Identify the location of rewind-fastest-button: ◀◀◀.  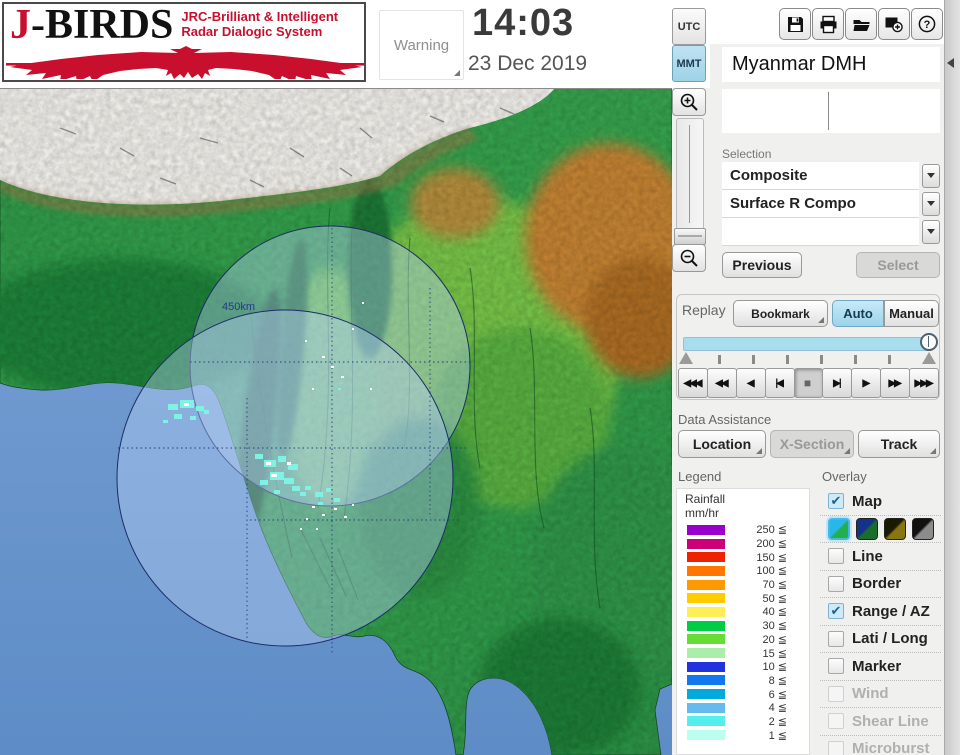
(693, 383).